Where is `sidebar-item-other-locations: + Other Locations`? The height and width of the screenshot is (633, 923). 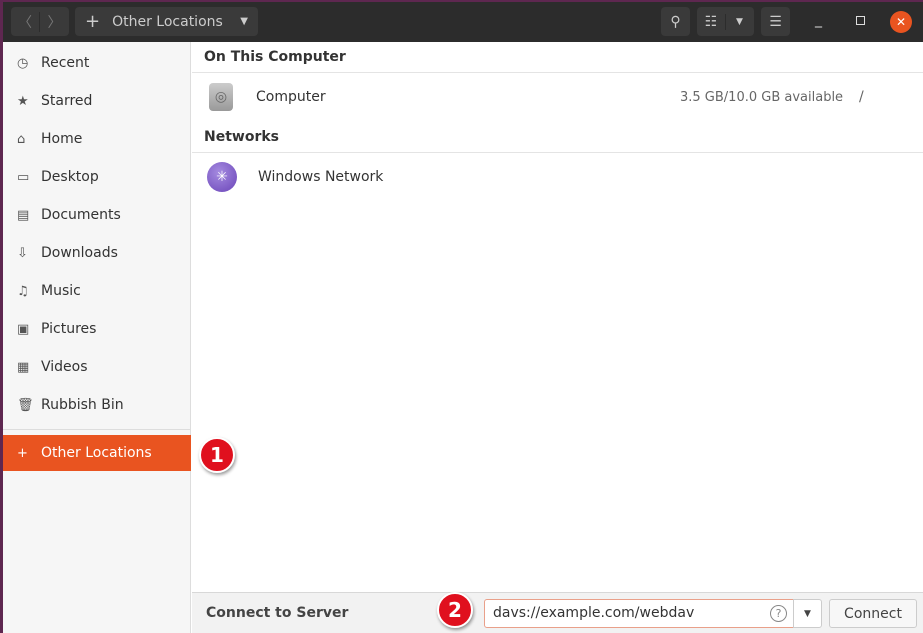 sidebar-item-other-locations: + Other Locations is located at coordinates (97, 453).